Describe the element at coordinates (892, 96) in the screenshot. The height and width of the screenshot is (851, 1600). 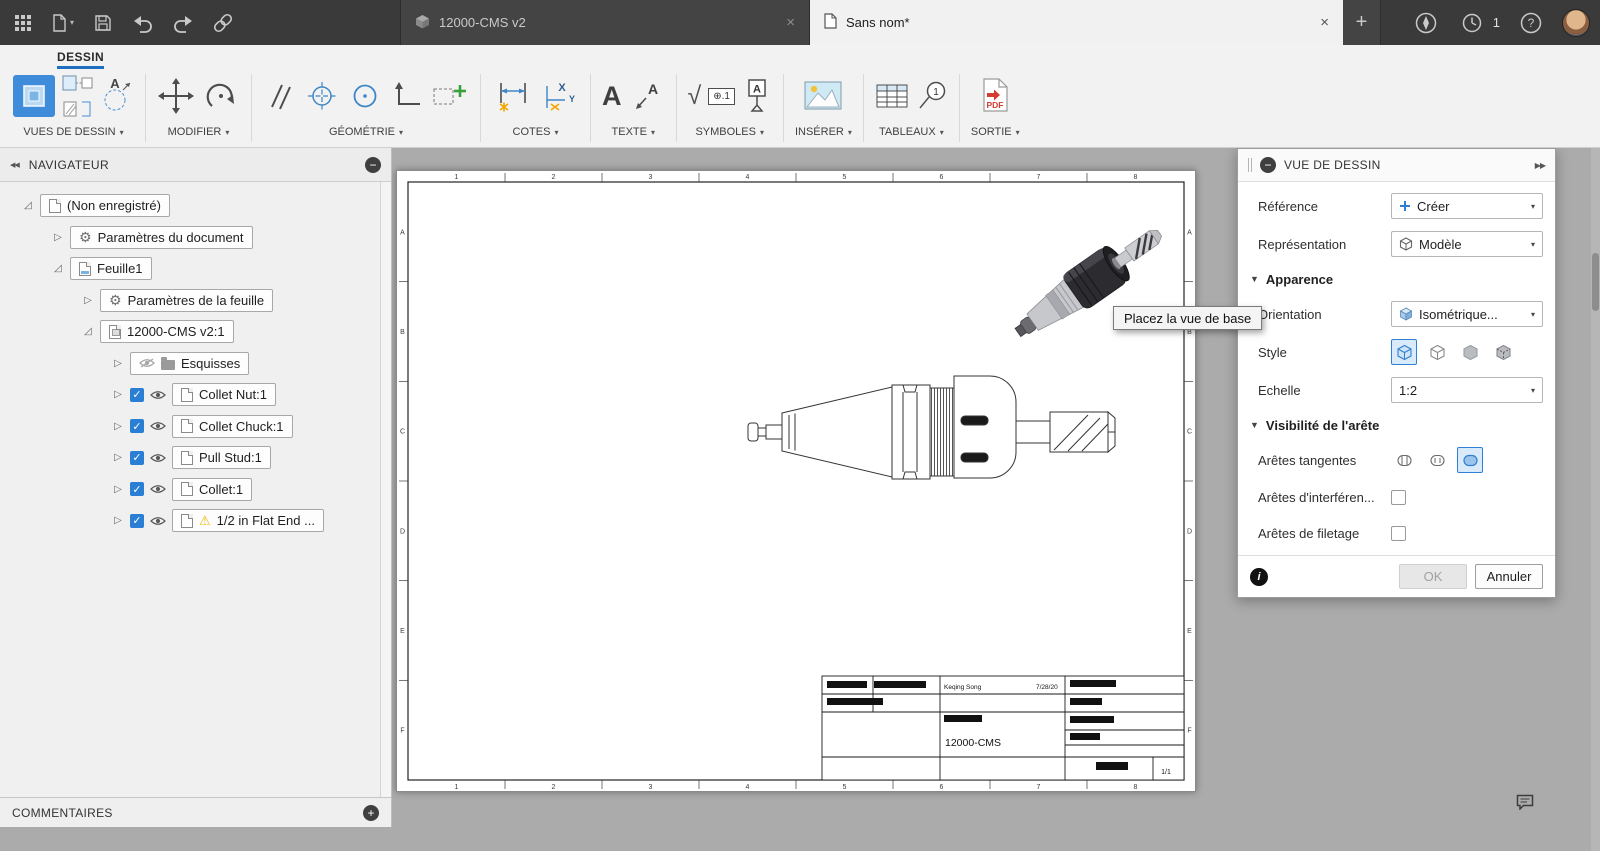
I see `table-tool` at that location.